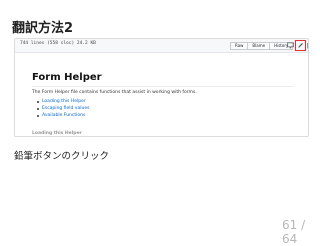 This screenshot has width=320, height=246. Describe the element at coordinates (294, 232) in the screenshot. I see `page-number: 61 / 64` at that location.